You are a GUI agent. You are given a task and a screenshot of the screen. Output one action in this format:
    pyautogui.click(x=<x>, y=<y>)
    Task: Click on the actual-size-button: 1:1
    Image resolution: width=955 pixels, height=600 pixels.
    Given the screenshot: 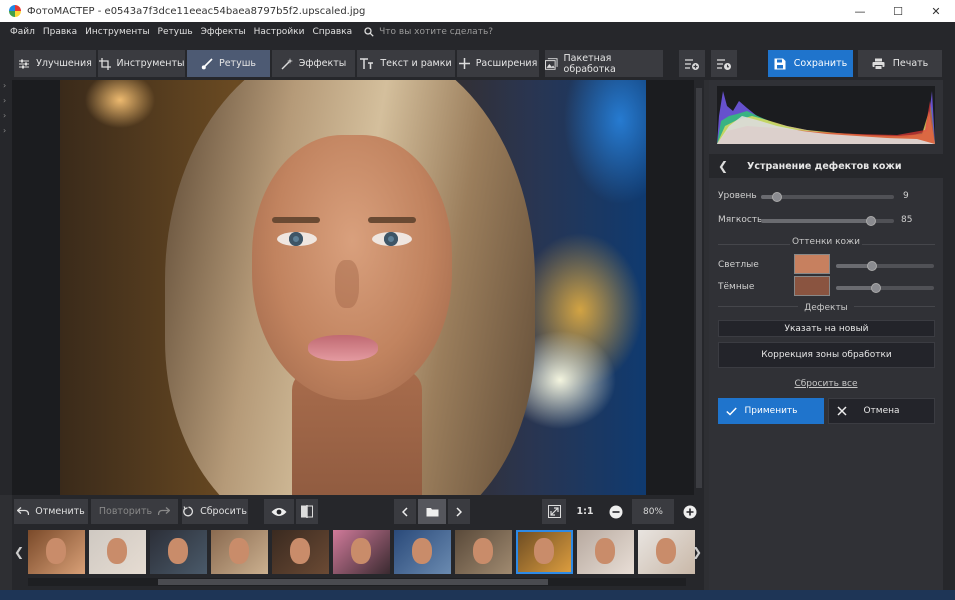 What is the action you would take?
    pyautogui.click(x=585, y=511)
    